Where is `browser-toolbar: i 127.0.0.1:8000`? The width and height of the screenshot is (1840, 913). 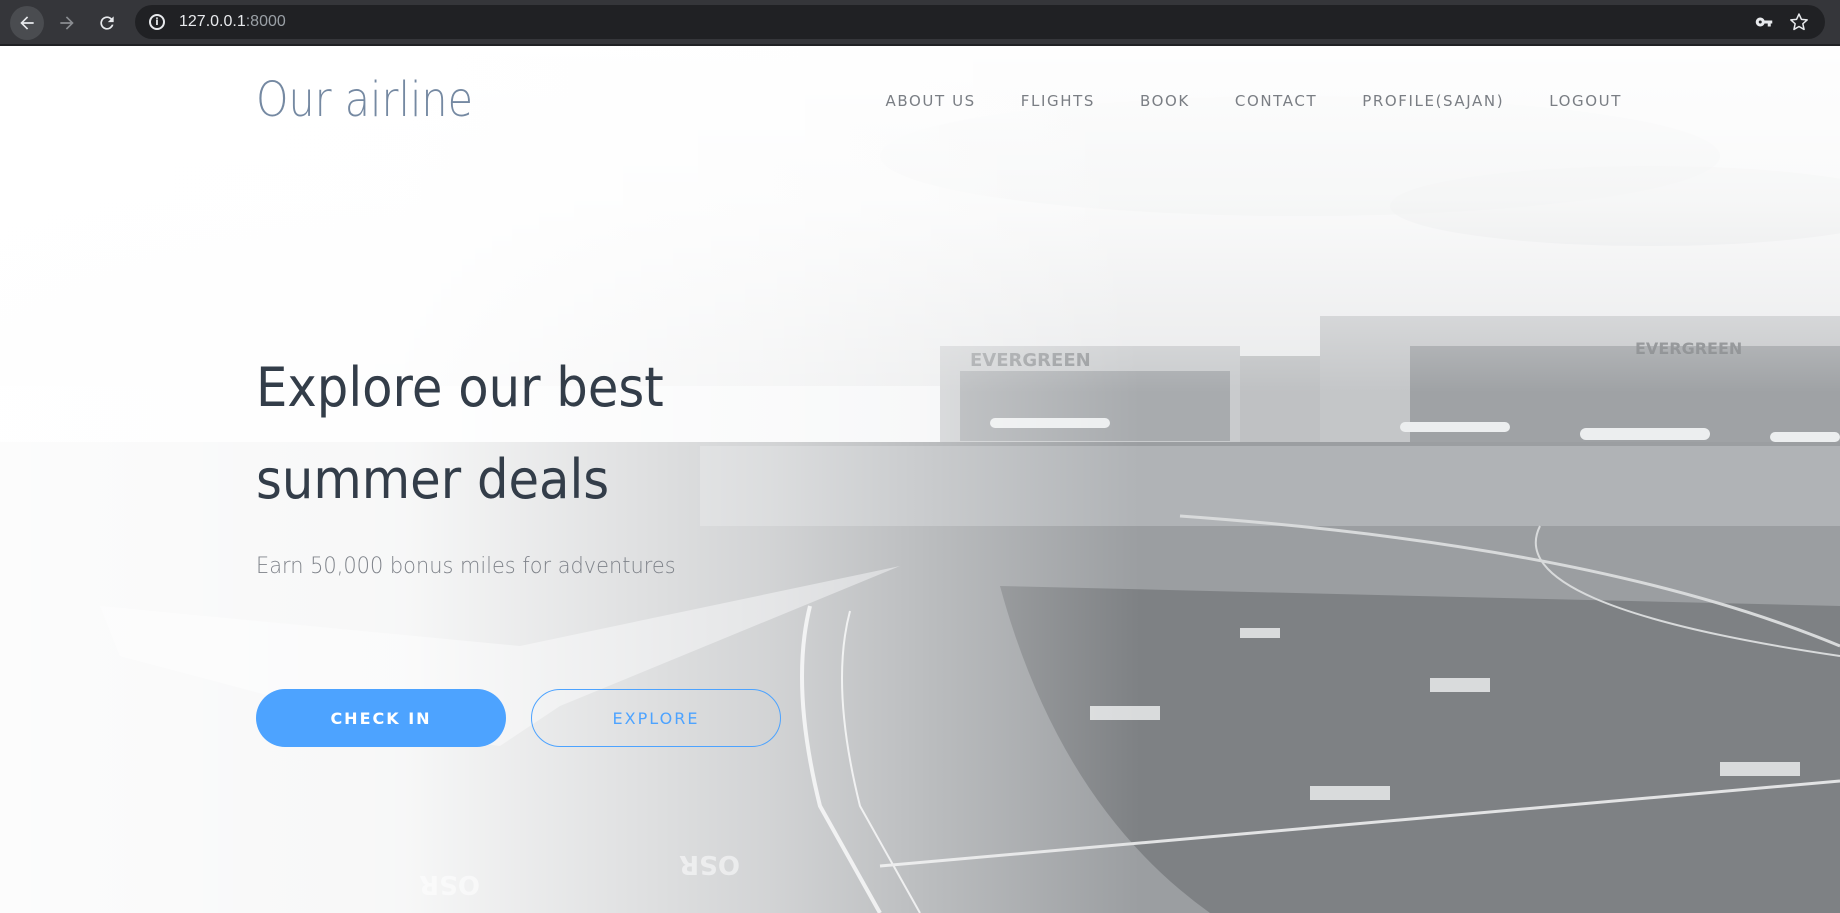
browser-toolbar: i 127.0.0.1:8000 is located at coordinates (920, 23).